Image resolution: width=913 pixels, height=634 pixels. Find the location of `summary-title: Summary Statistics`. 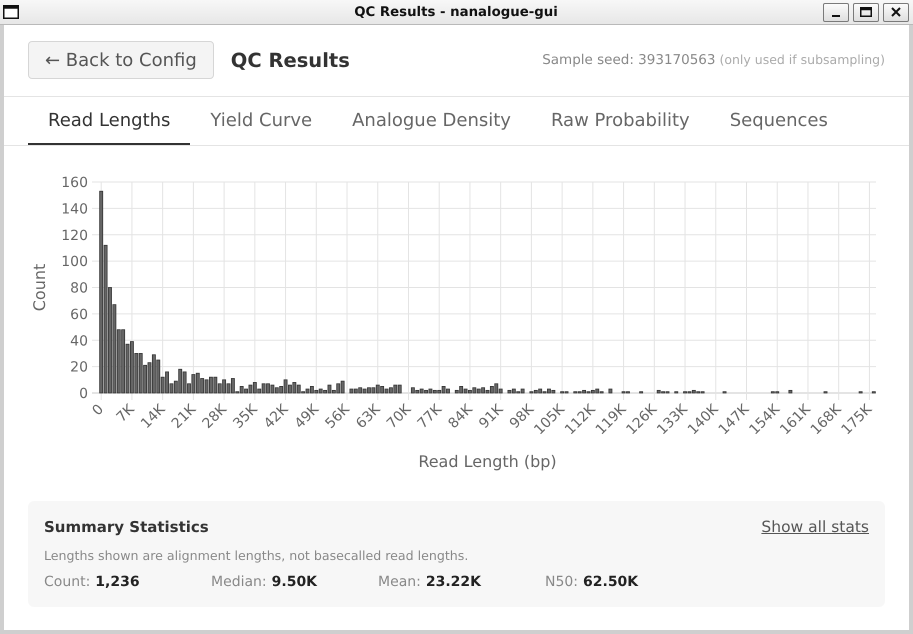

summary-title: Summary Statistics is located at coordinates (126, 527).